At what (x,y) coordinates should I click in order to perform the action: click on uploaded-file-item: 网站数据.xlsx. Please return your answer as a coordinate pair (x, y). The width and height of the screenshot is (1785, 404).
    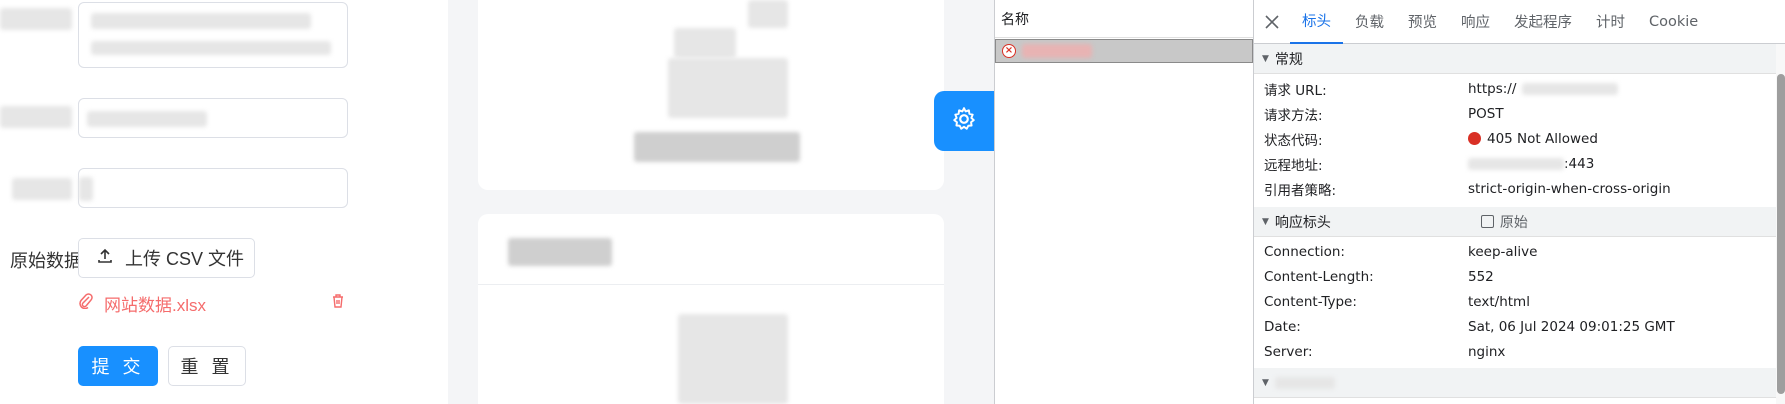
    Looking at the image, I should click on (212, 303).